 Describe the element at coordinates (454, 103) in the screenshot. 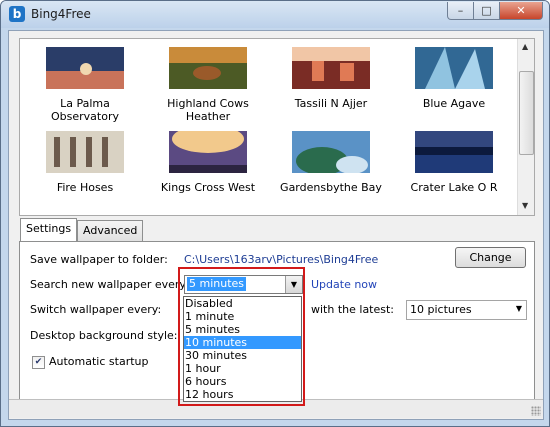

I see `gallery-caption: Blue Agave` at that location.